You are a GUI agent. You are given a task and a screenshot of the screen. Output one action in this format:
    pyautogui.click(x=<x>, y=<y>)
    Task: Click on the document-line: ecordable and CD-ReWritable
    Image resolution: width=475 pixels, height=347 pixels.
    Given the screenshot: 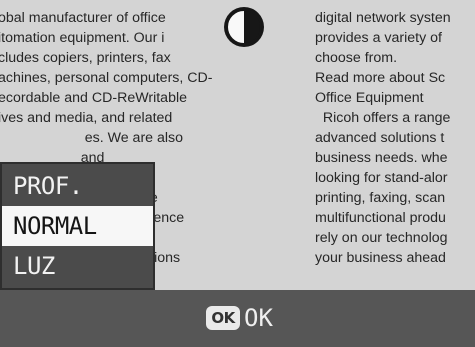 What is the action you would take?
    pyautogui.click(x=93, y=98)
    